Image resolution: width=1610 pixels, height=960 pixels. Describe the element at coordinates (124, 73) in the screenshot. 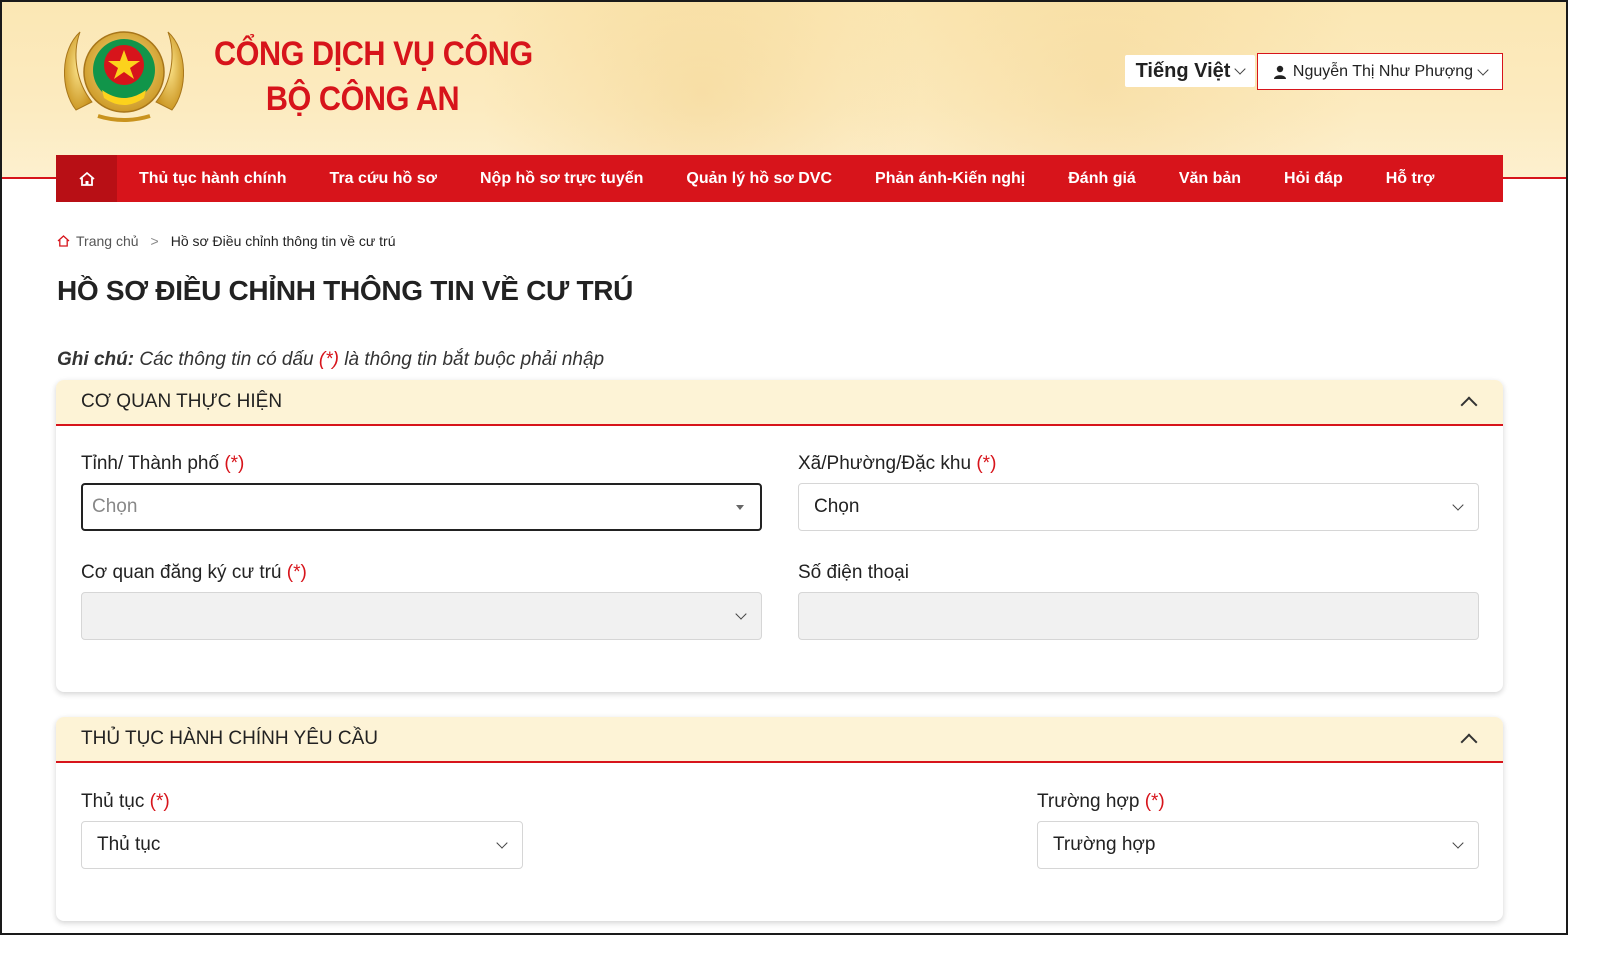

I see `police-emblem-logo` at that location.